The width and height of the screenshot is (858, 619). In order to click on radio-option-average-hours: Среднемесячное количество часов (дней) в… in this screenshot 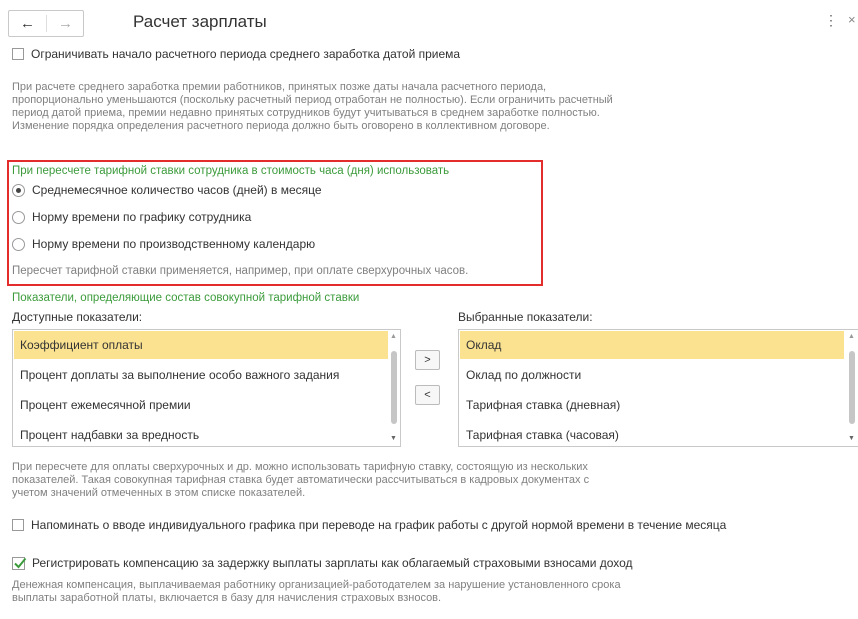, I will do `click(167, 190)`.